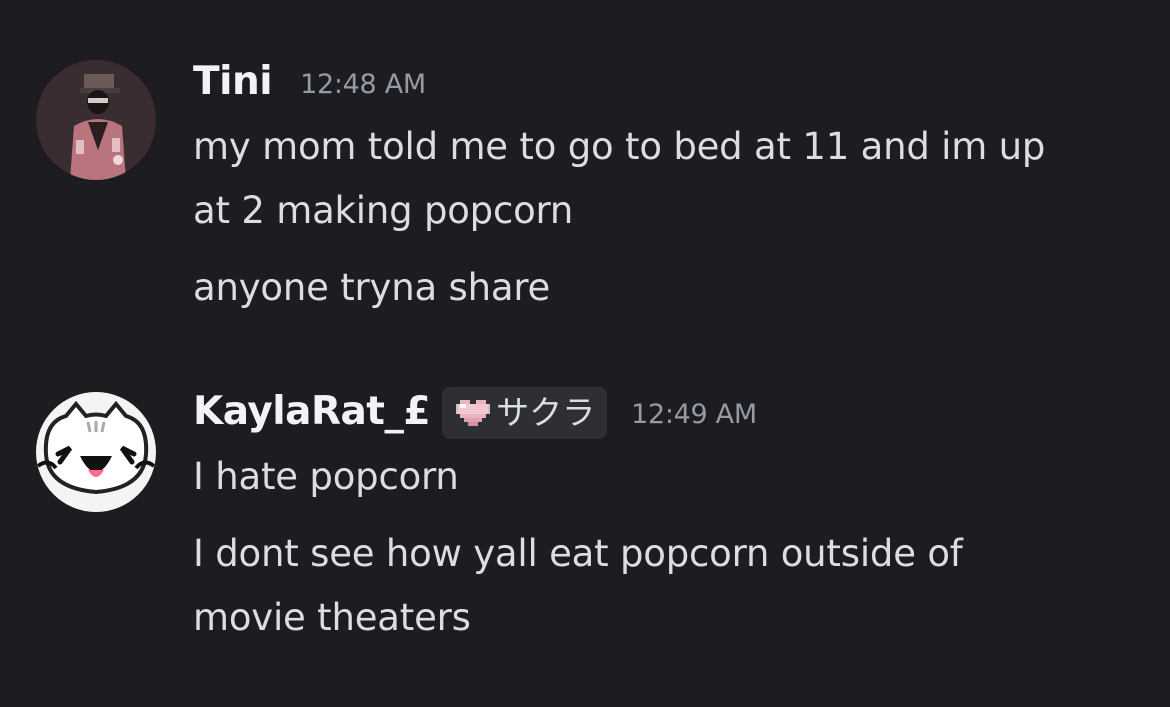  I want to click on message-text-followup: anyone tryna share, so click(661, 288).